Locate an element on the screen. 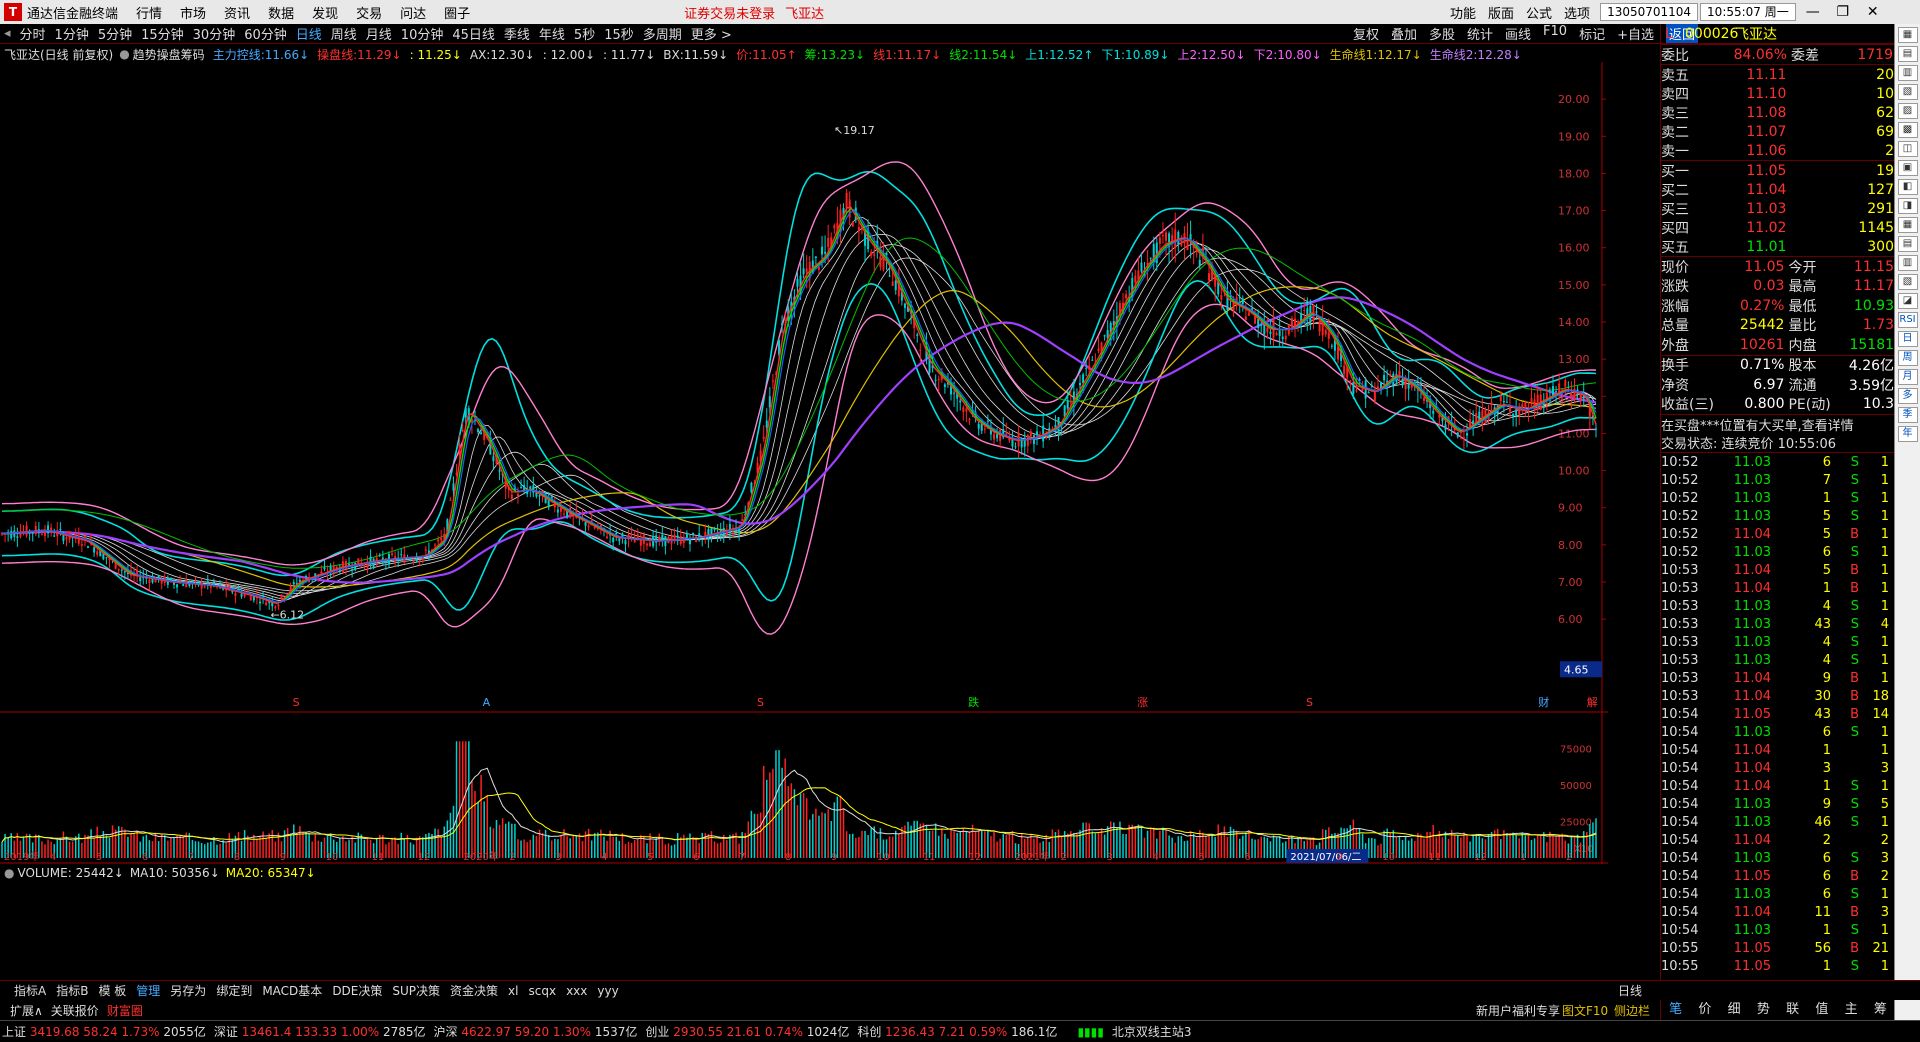  index-quote: 沪深 4622.97 59.20 1.30% 1537亿 is located at coordinates (535, 1031).